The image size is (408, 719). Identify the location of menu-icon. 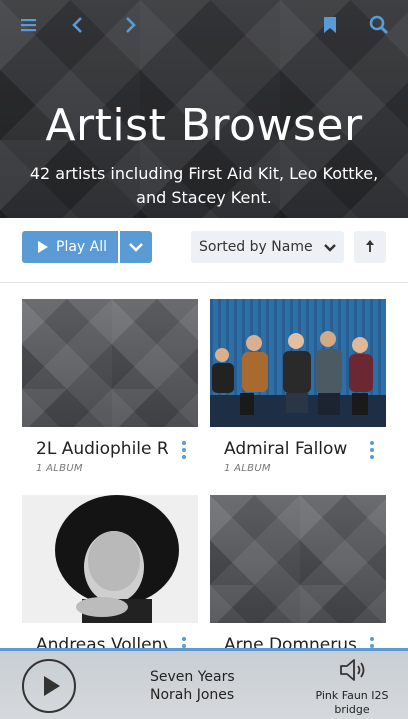
(29, 25).